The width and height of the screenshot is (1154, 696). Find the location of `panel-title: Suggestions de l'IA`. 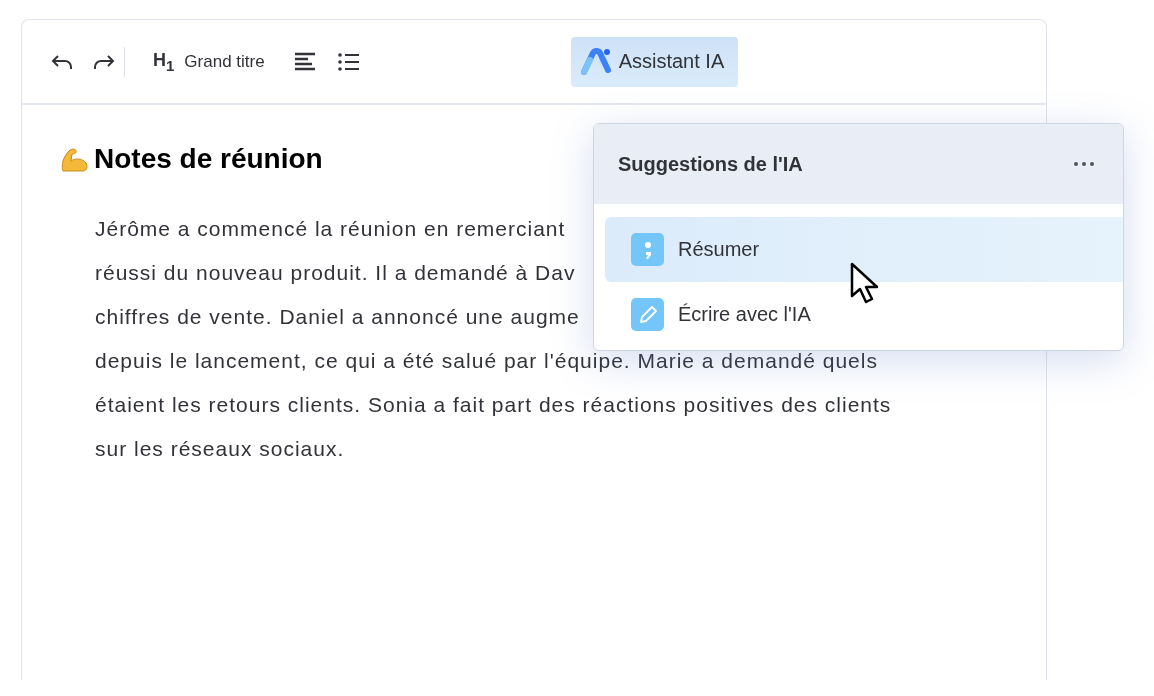

panel-title: Suggestions de l'IA is located at coordinates (710, 164).